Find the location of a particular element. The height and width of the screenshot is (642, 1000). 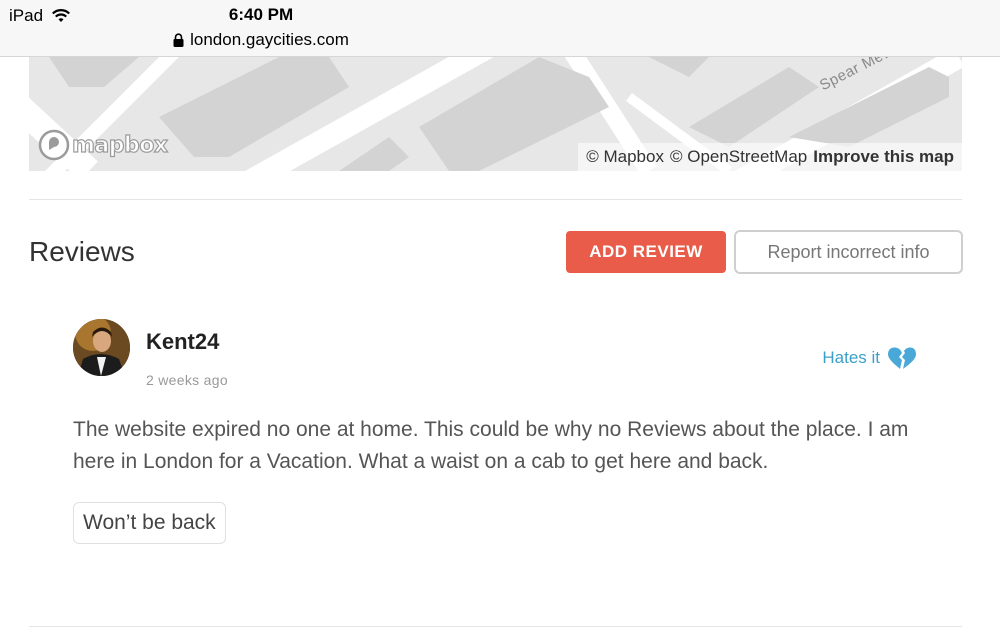

review-username: Kent24 is located at coordinates (182, 342).